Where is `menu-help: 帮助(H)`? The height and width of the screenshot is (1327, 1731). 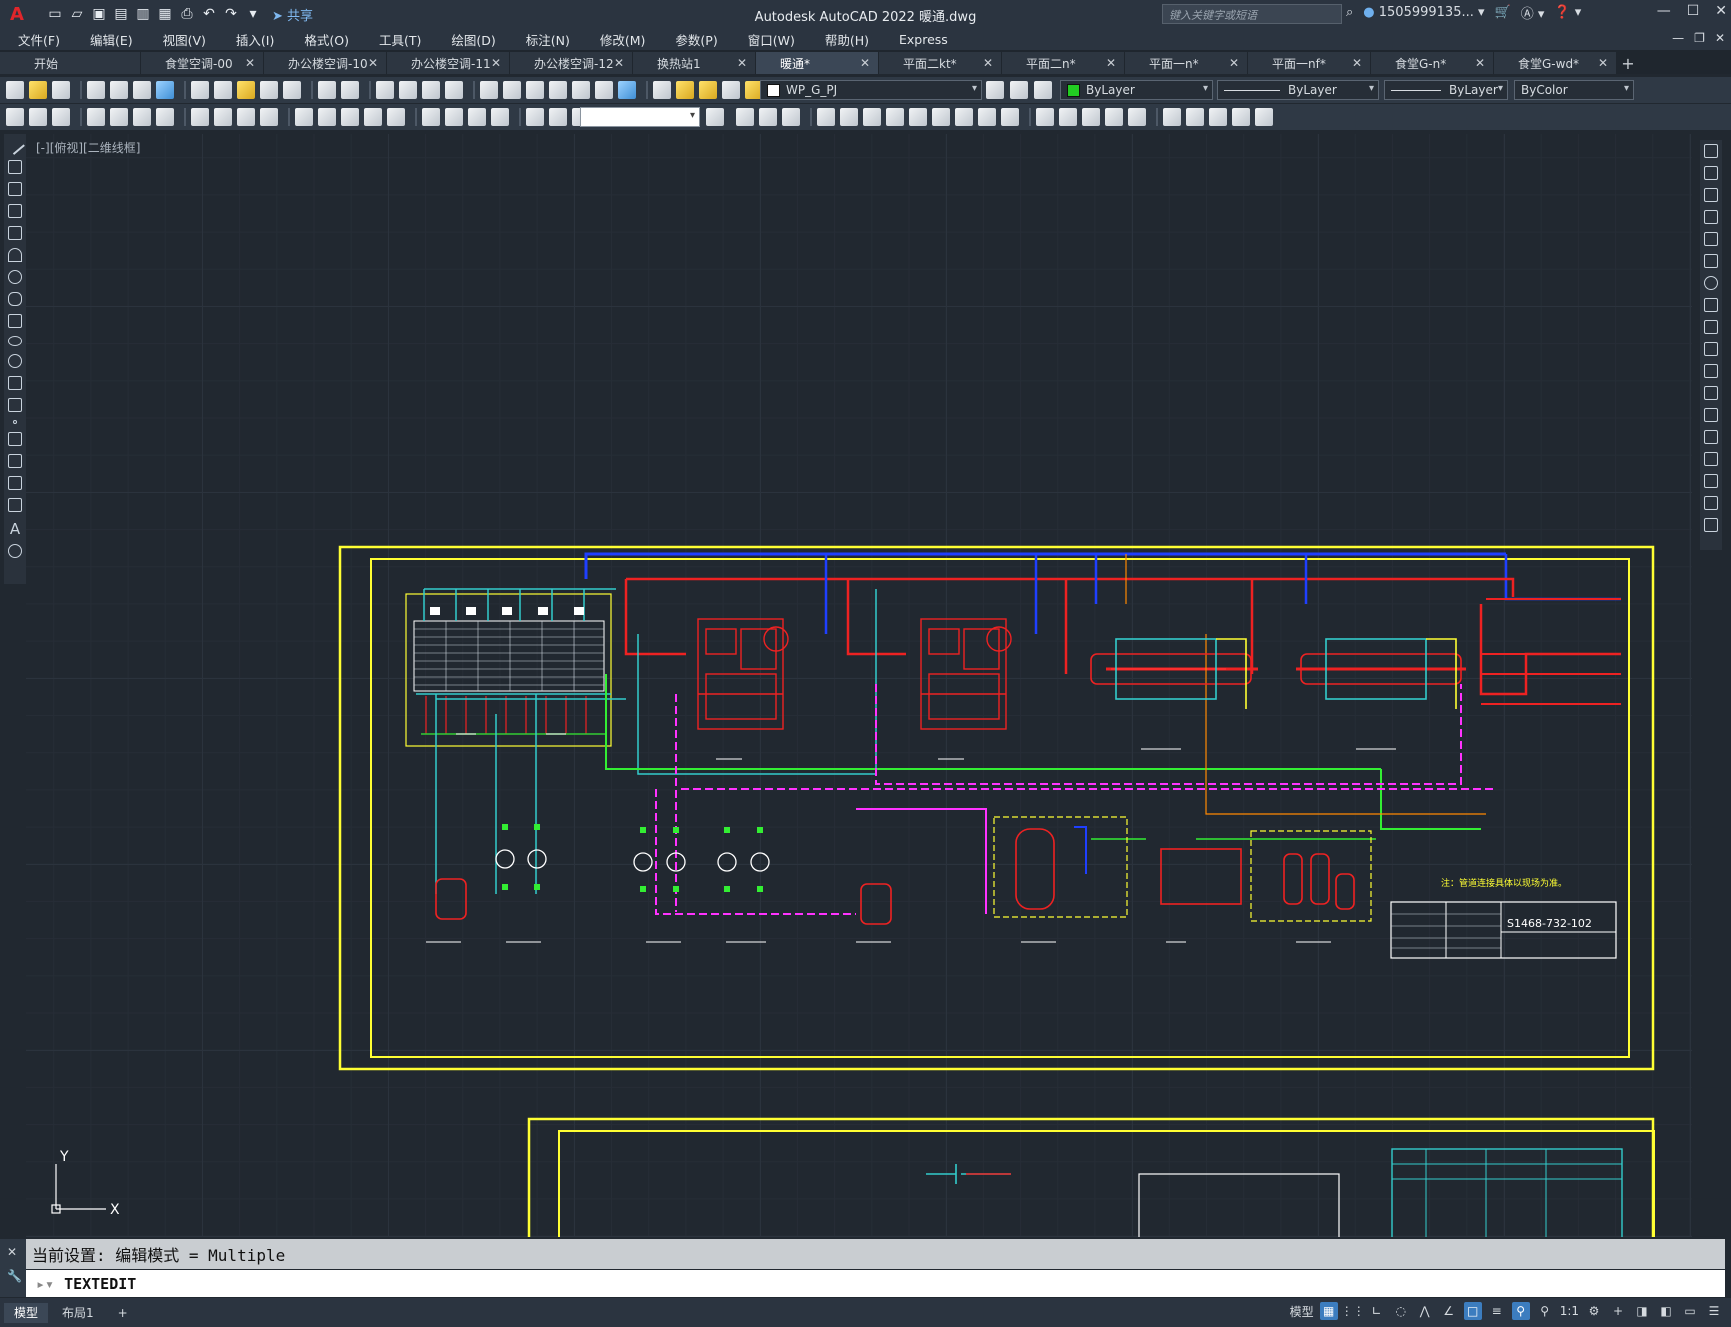
menu-help: 帮助(H) is located at coordinates (844, 39).